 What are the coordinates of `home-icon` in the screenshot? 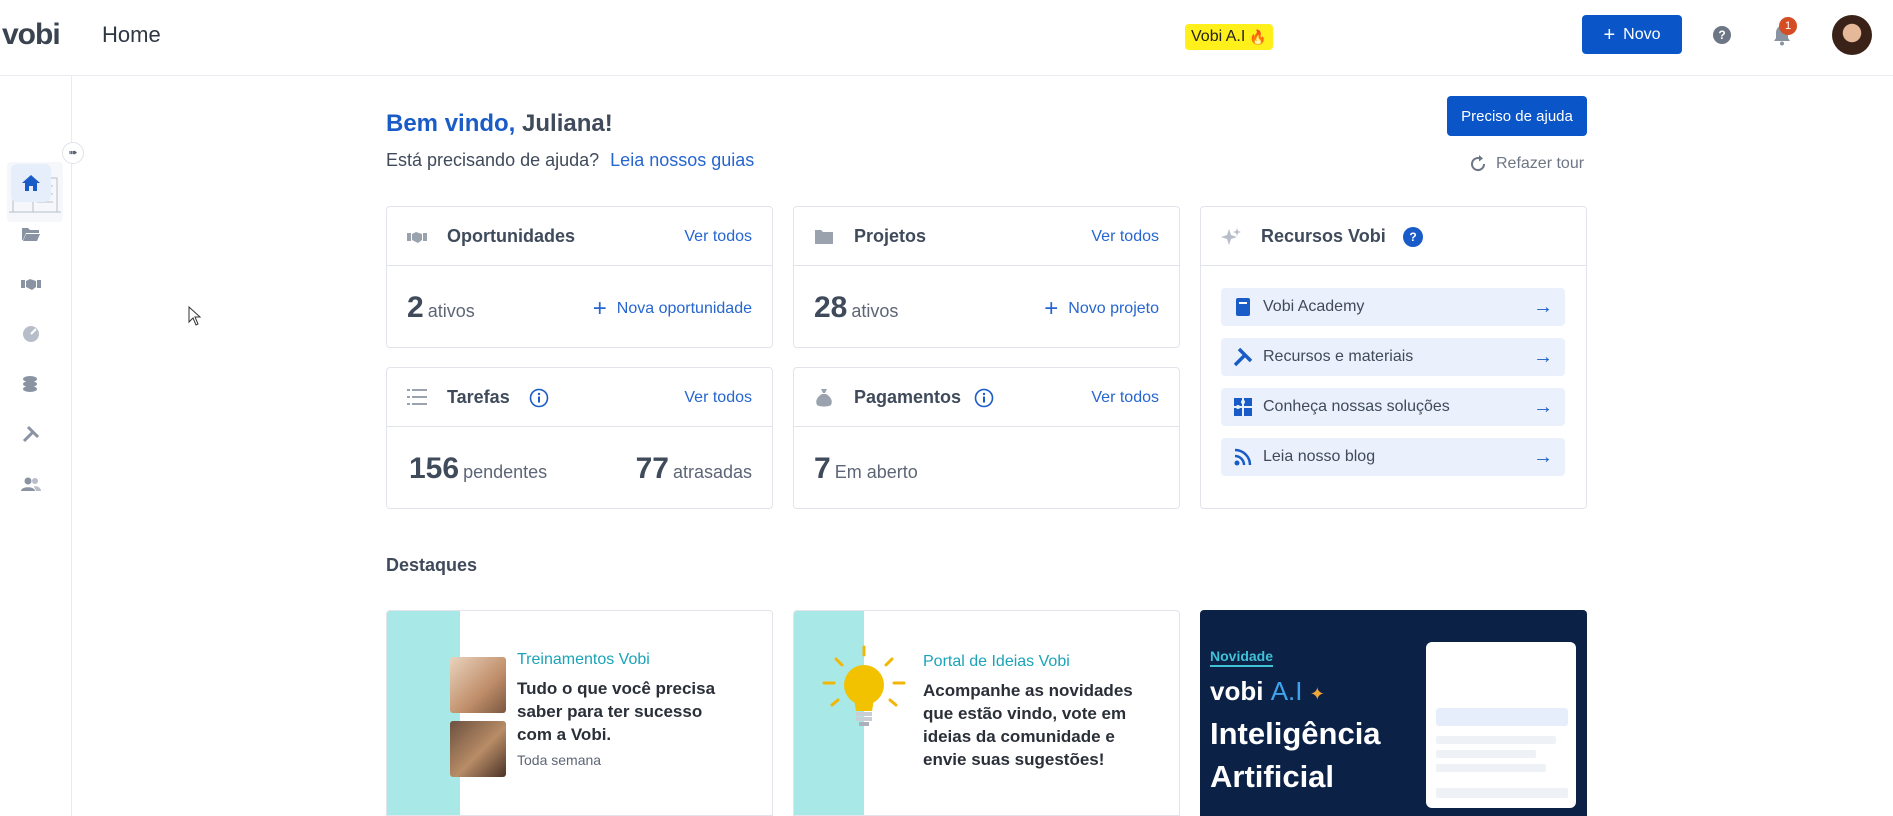 It's located at (31, 183).